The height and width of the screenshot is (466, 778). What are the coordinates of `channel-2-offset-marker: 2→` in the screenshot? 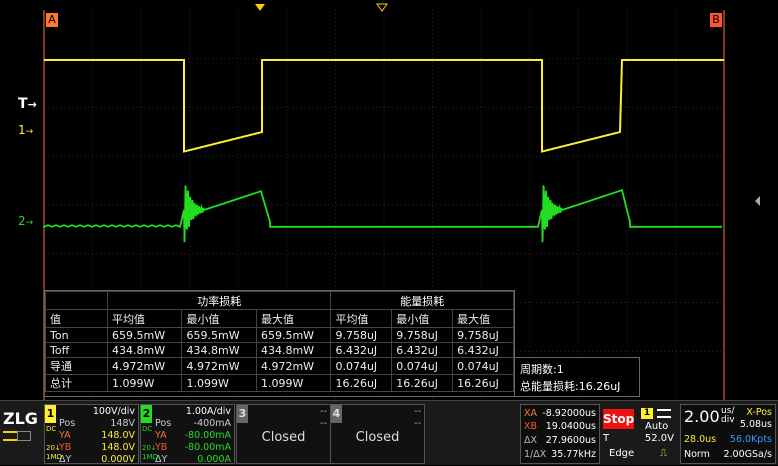 It's located at (25, 221).